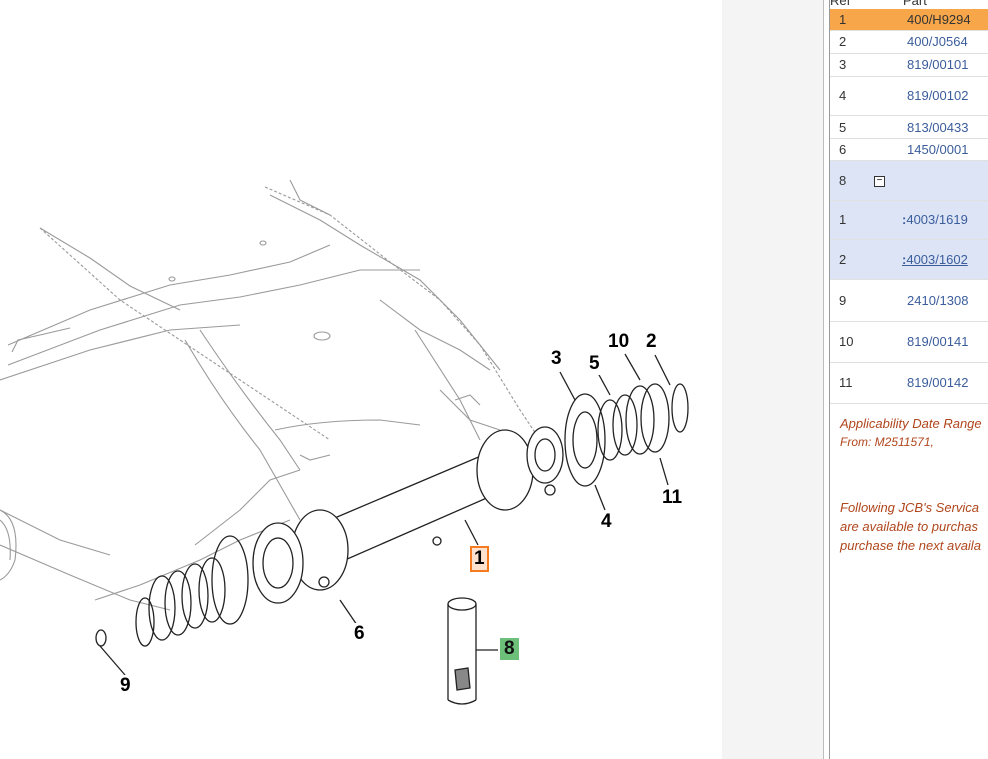 The height and width of the screenshot is (759, 988). I want to click on row-part-no-text: 4003/1619, so click(937, 219).